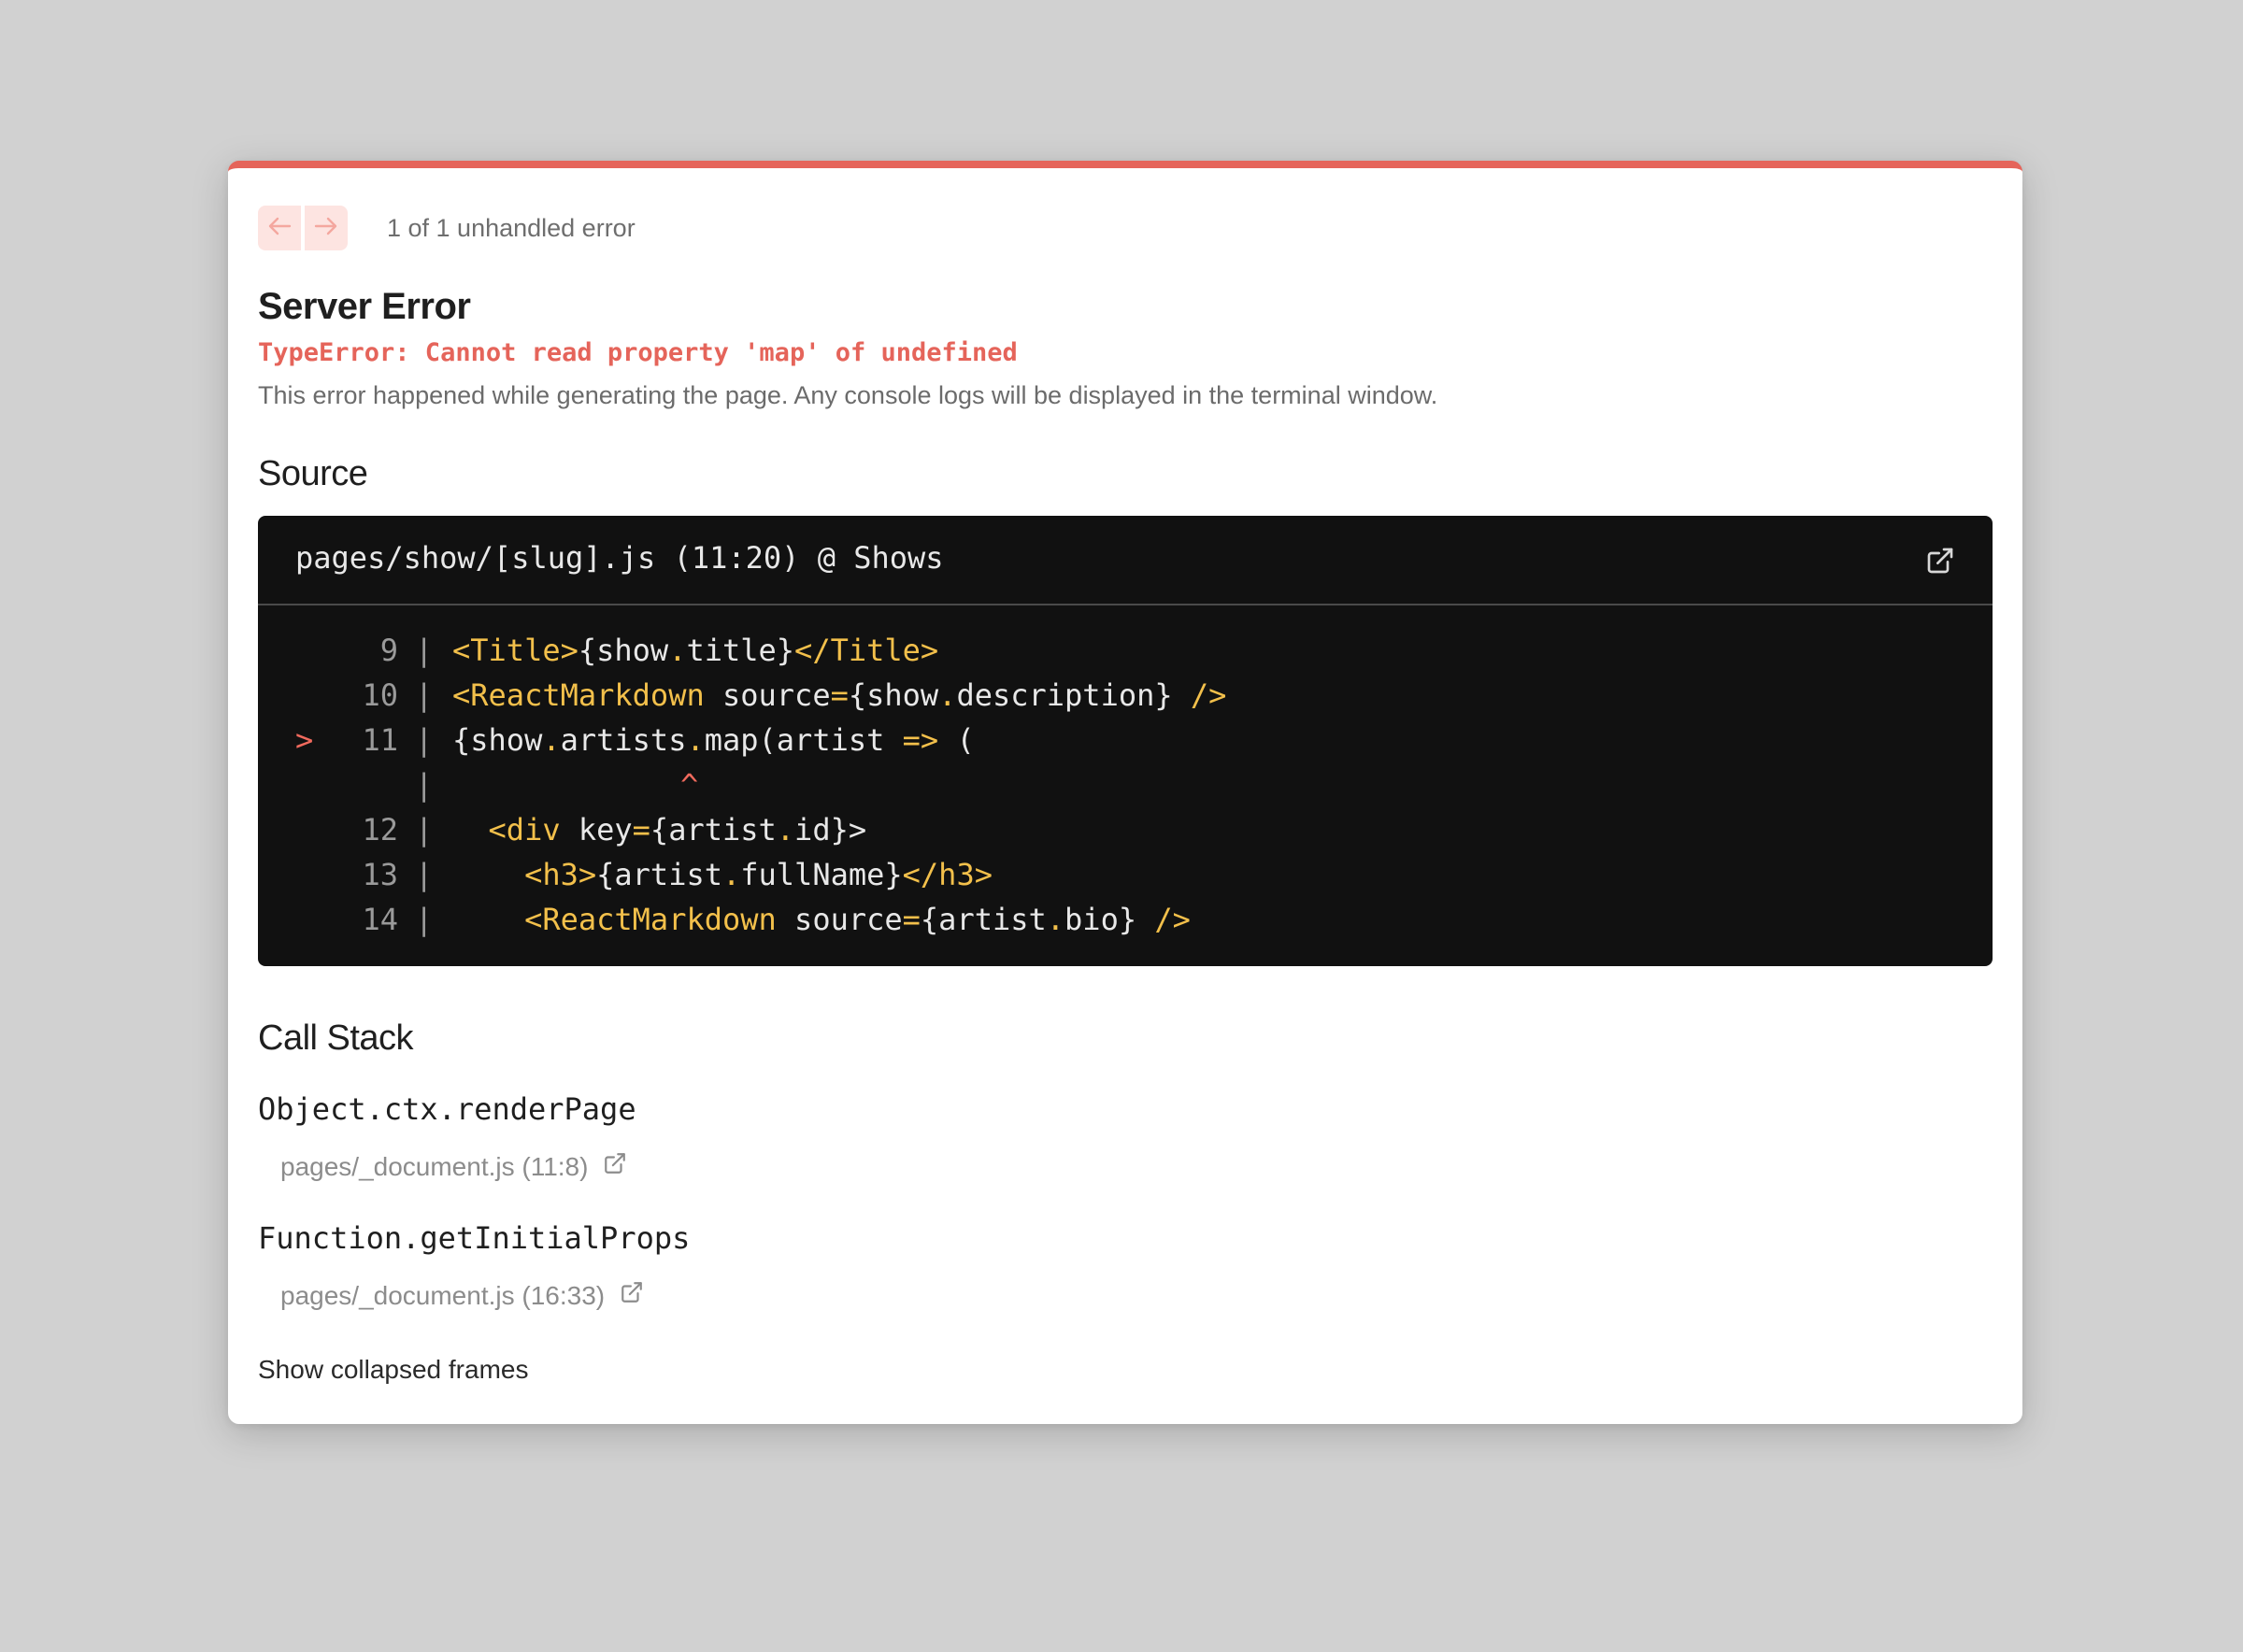 Image resolution: width=2243 pixels, height=1652 pixels. I want to click on stack-frame-file: pages/_document.js (11:8), so click(434, 1166).